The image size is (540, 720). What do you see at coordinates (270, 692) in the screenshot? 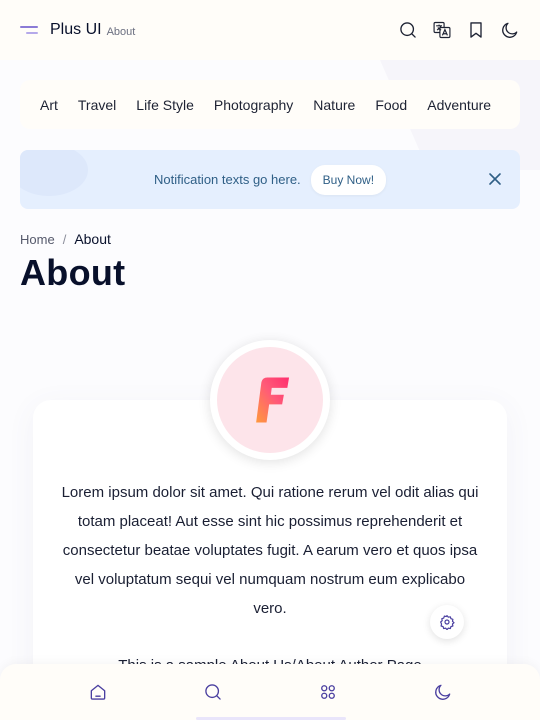
I see `bottom-nav` at bounding box center [270, 692].